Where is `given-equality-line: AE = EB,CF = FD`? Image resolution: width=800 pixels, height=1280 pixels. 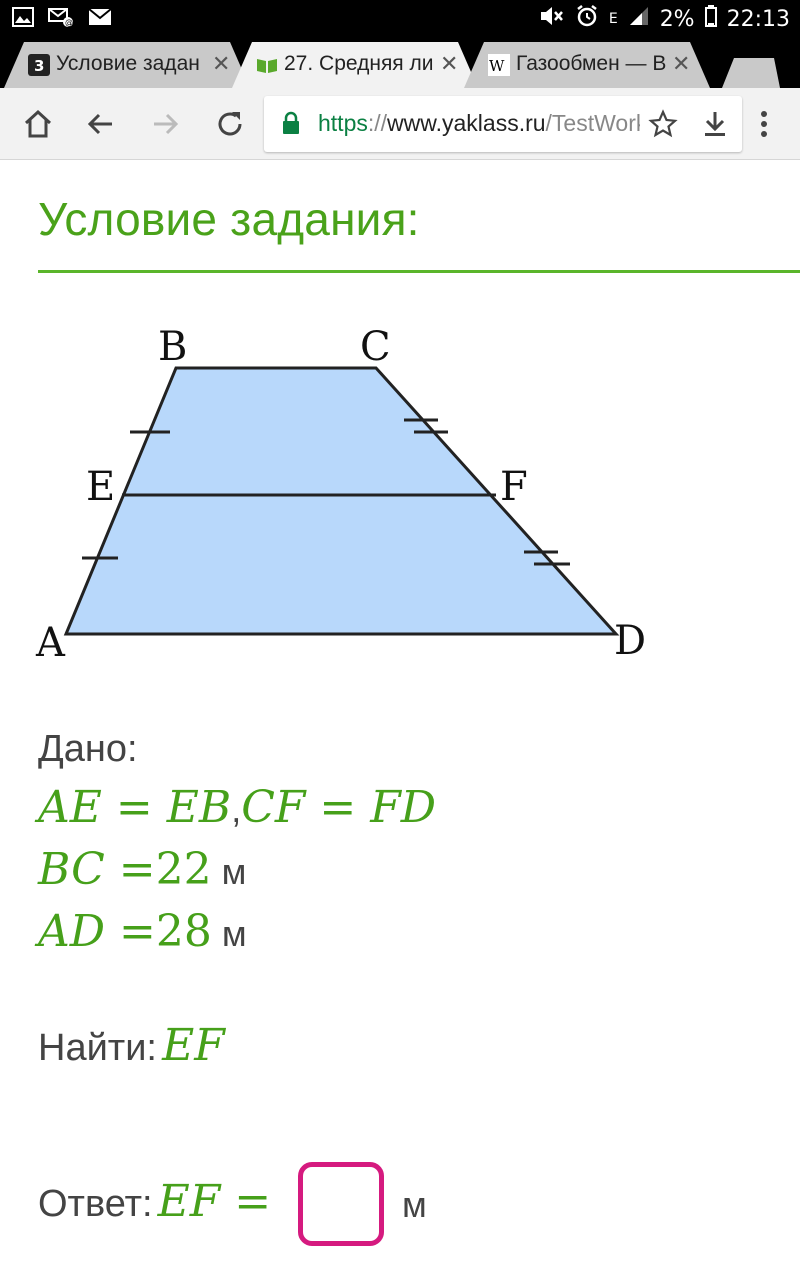
given-equality-line: AE = EB,CF = FD is located at coordinates (237, 807).